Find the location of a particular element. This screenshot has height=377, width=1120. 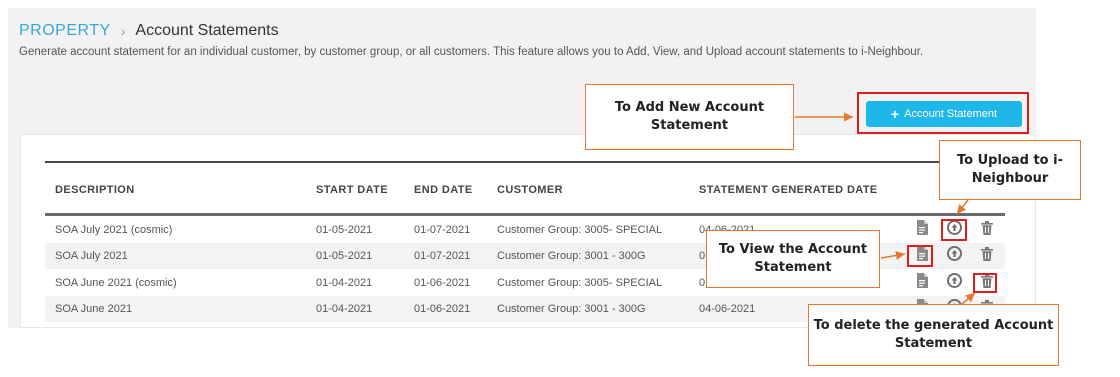

column-header-generated-date: STATEMENT GENERATED DATE is located at coordinates (788, 190).